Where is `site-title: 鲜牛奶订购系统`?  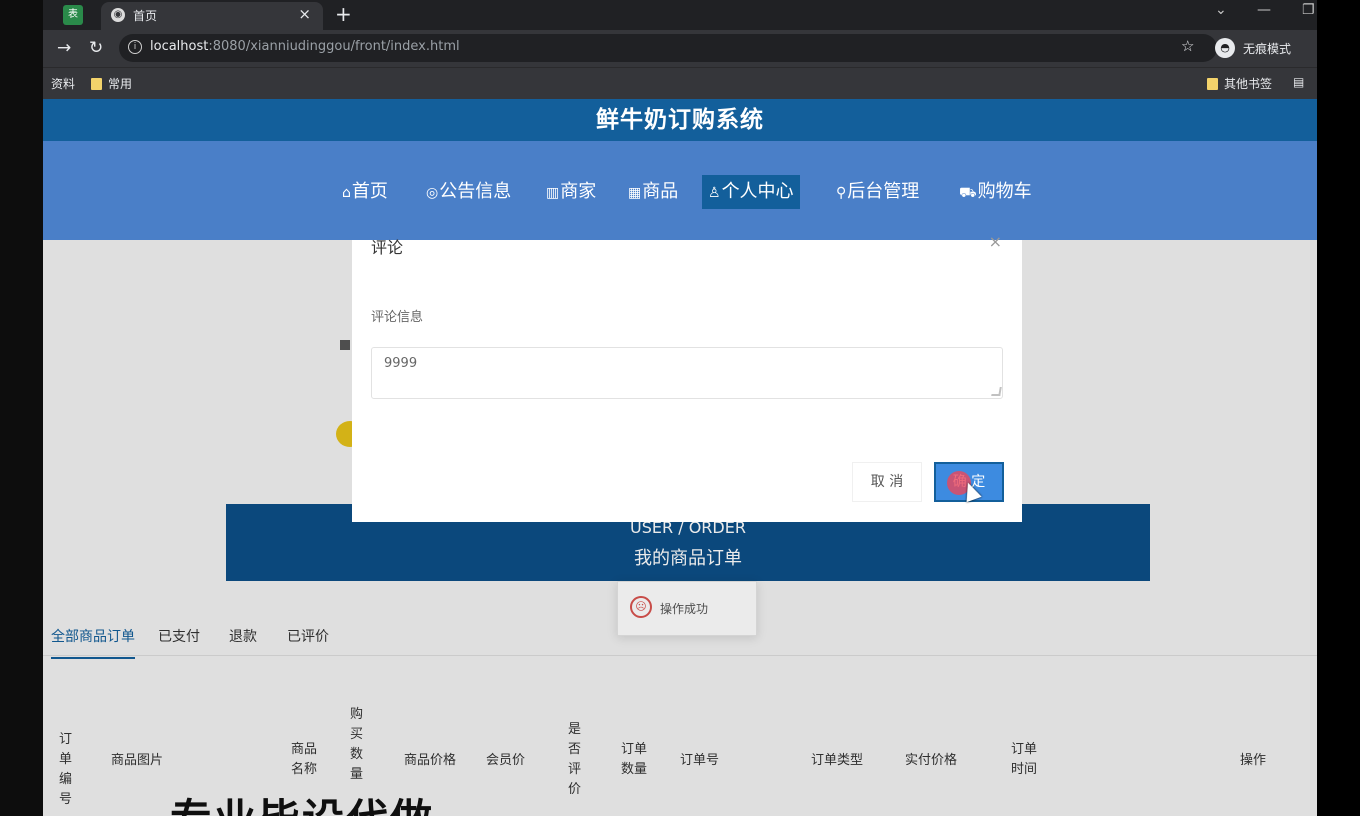
site-title: 鲜牛奶订购系统 is located at coordinates (680, 120).